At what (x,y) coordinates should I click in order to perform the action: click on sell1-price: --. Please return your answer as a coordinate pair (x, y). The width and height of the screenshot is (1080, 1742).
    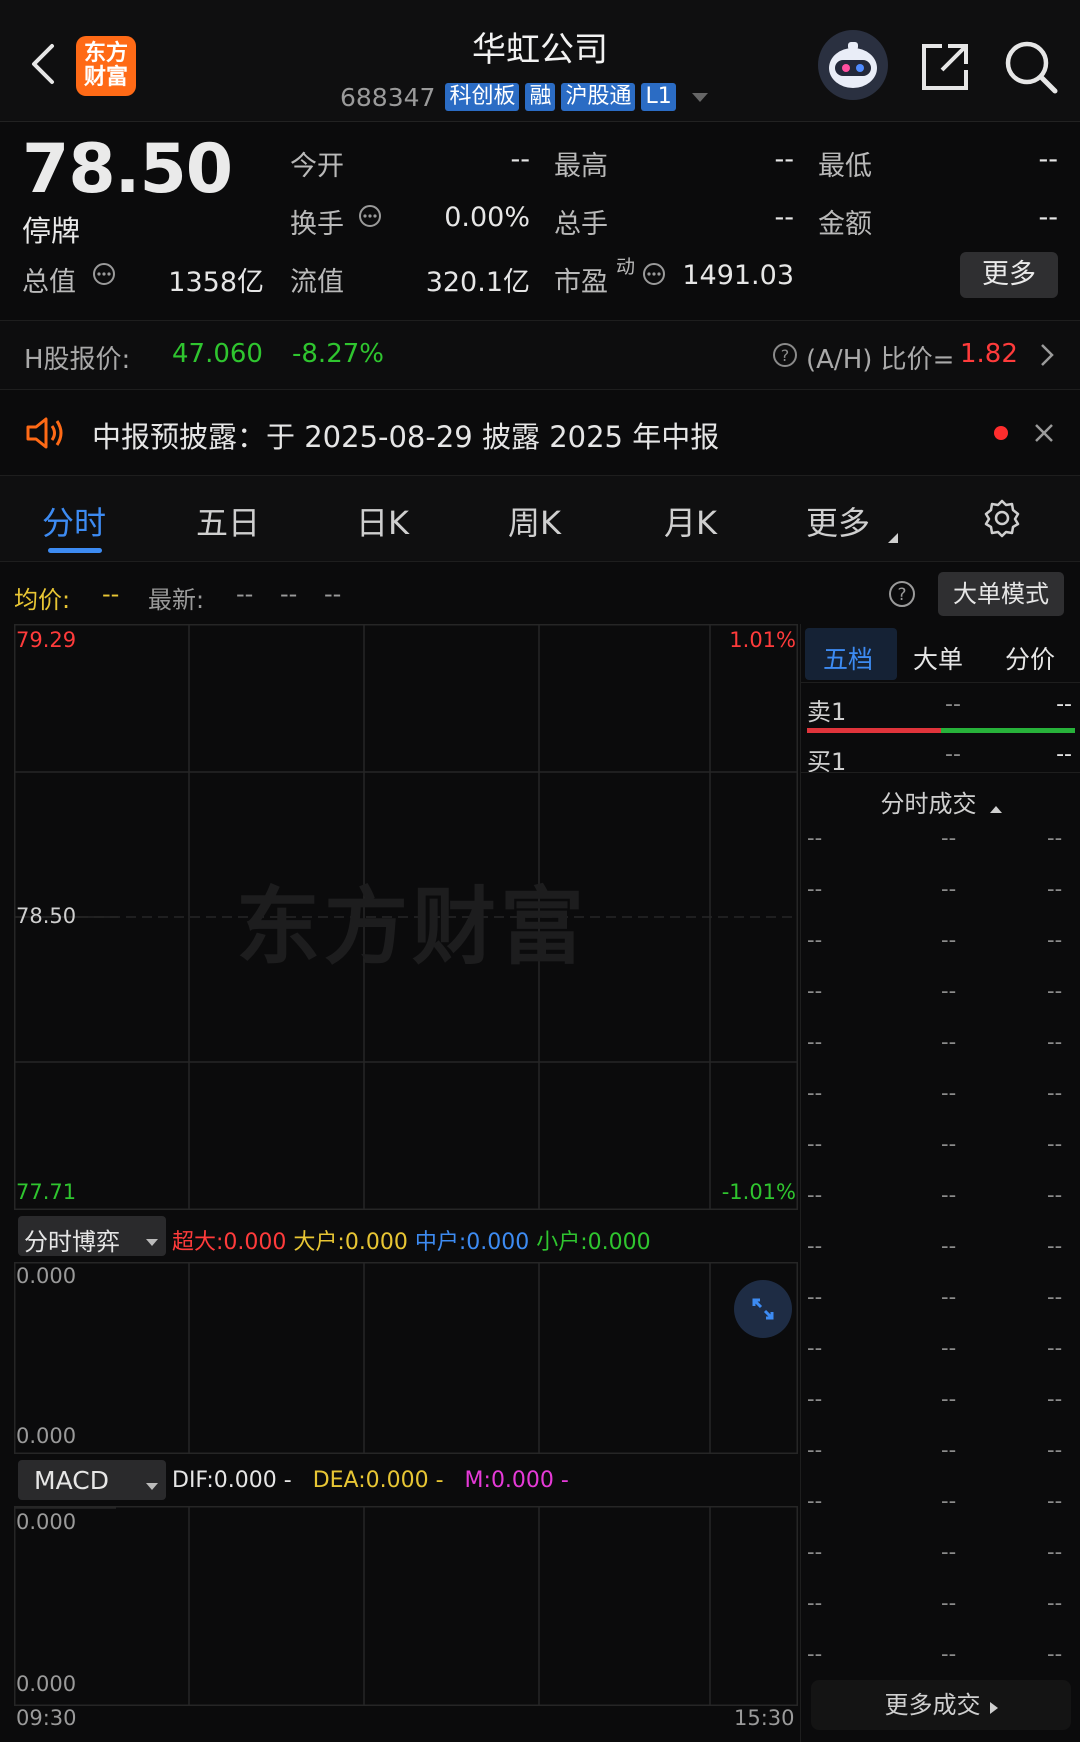
    Looking at the image, I should click on (953, 704).